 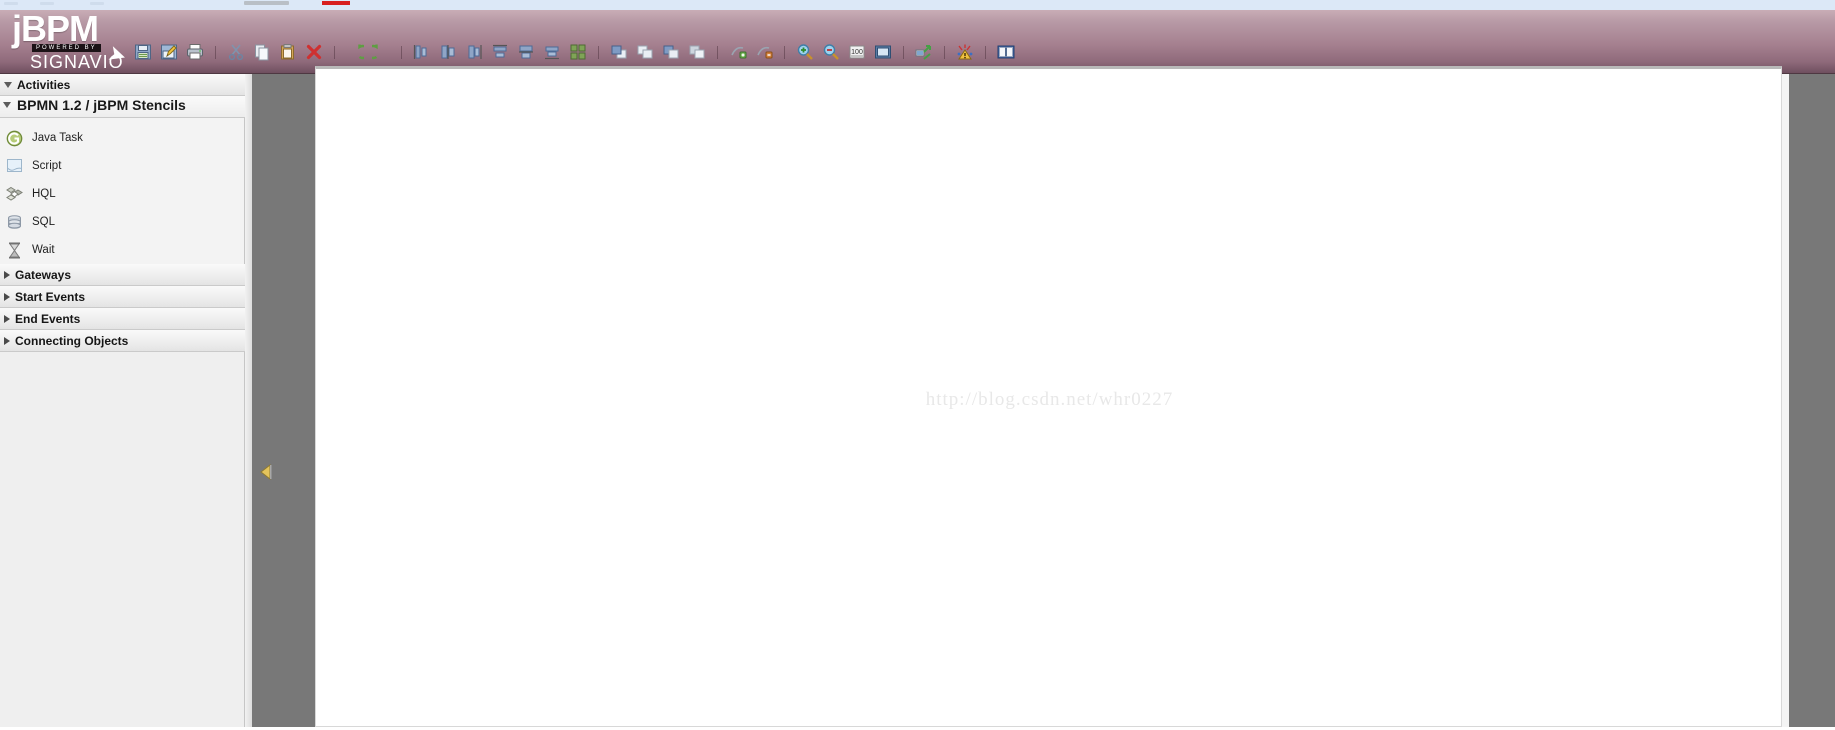 I want to click on send-backward-icon, so click(x=671, y=52).